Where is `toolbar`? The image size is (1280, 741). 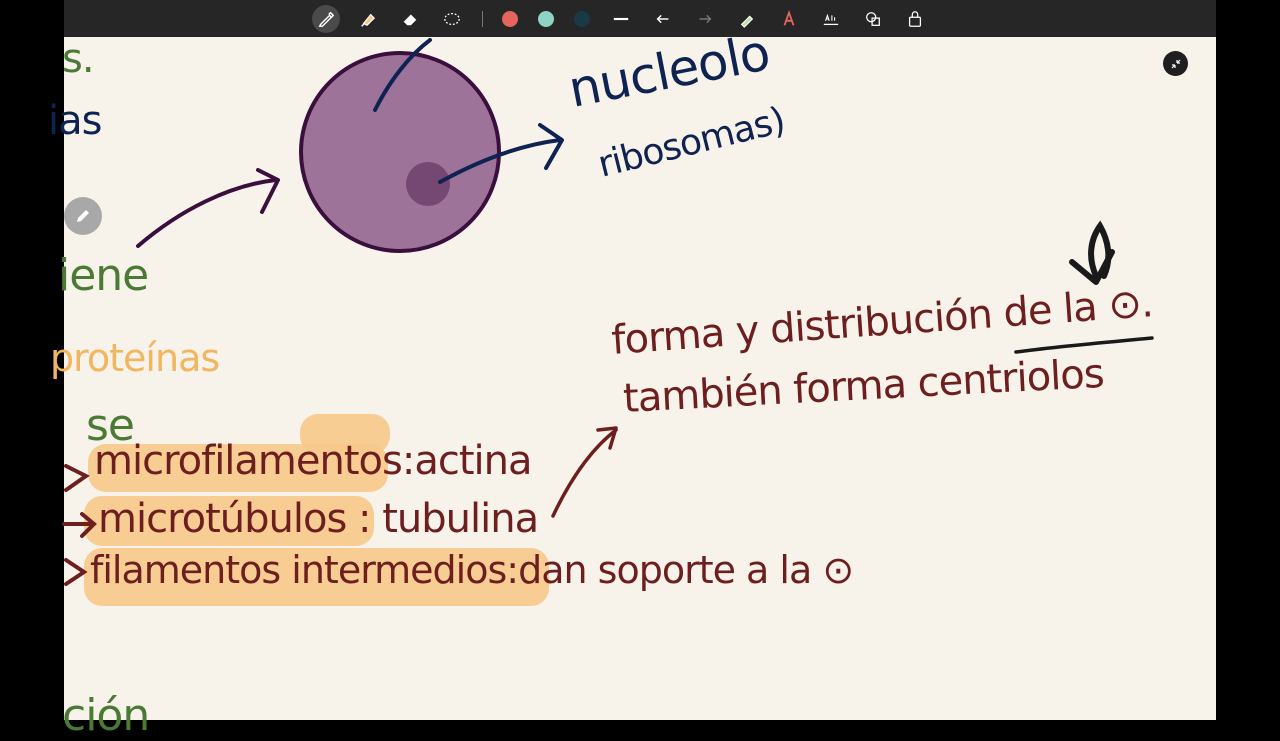 toolbar is located at coordinates (640, 18).